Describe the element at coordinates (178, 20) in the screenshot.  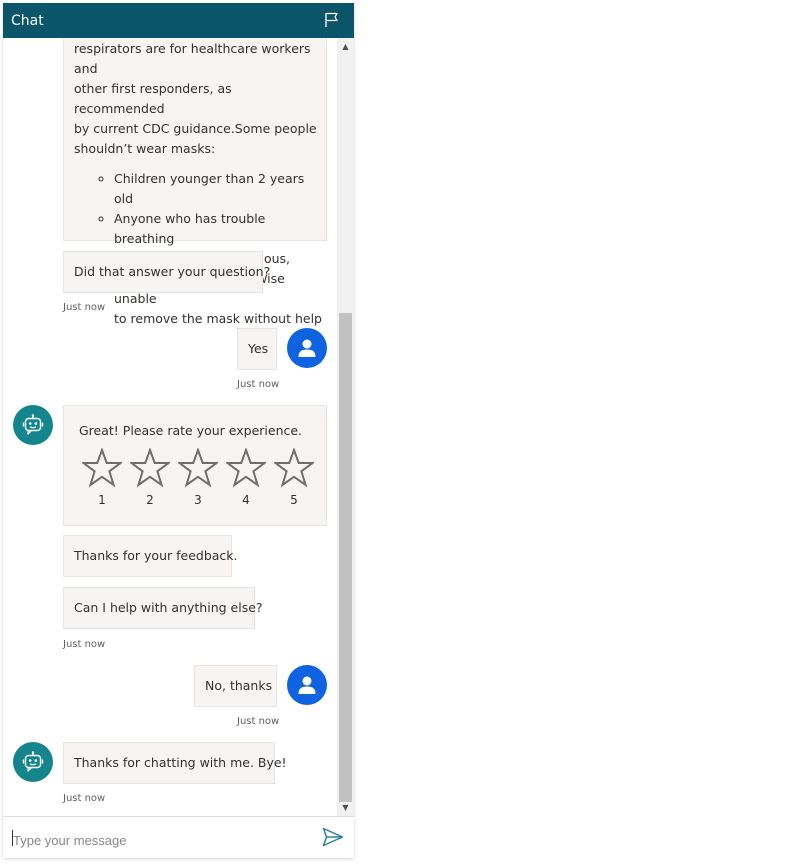
I see `chat-header: Chat` at that location.